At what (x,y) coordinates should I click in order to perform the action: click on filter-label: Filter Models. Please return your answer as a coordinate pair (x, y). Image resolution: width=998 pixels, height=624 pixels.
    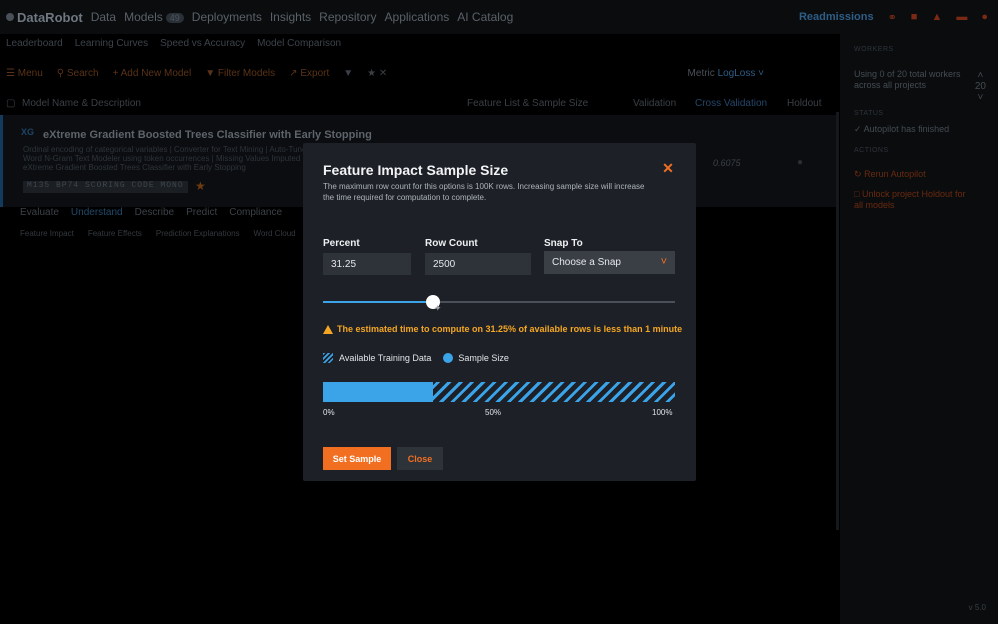
    Looking at the image, I should click on (246, 73).